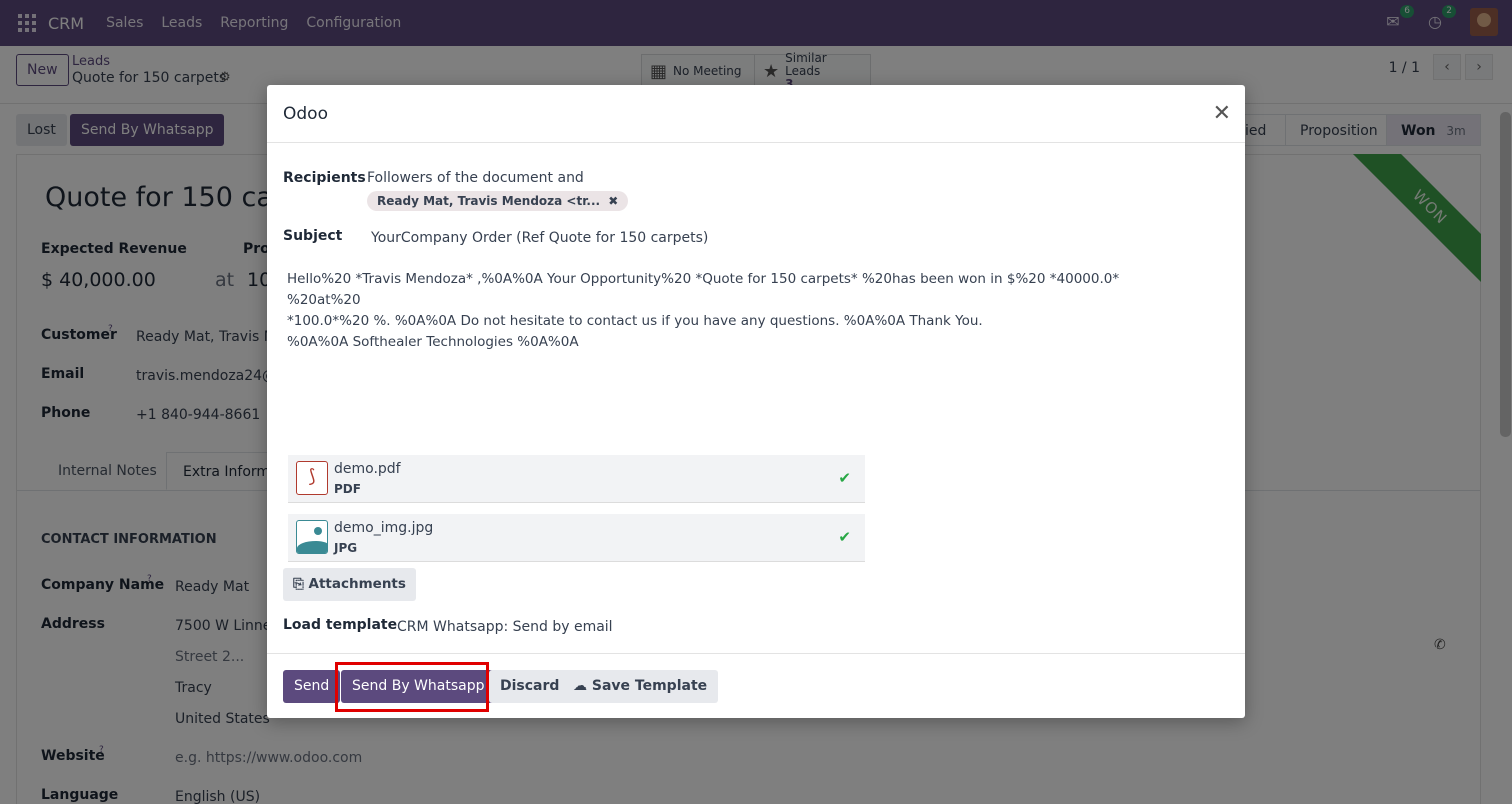  Describe the element at coordinates (505, 627) in the screenshot. I see `load-template-select: CRM Whatsapp: Send by email` at that location.